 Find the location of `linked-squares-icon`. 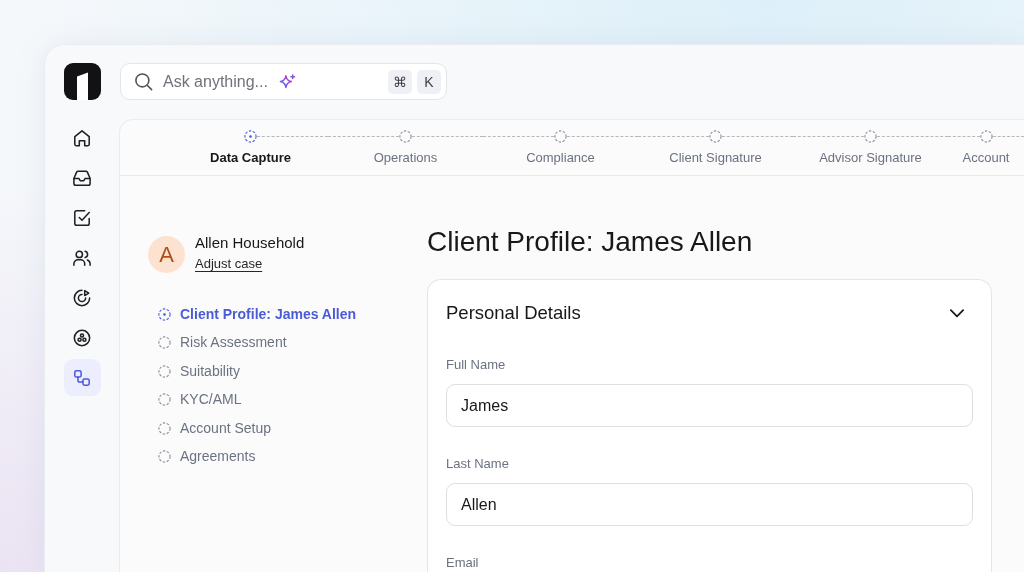

linked-squares-icon is located at coordinates (82, 377).